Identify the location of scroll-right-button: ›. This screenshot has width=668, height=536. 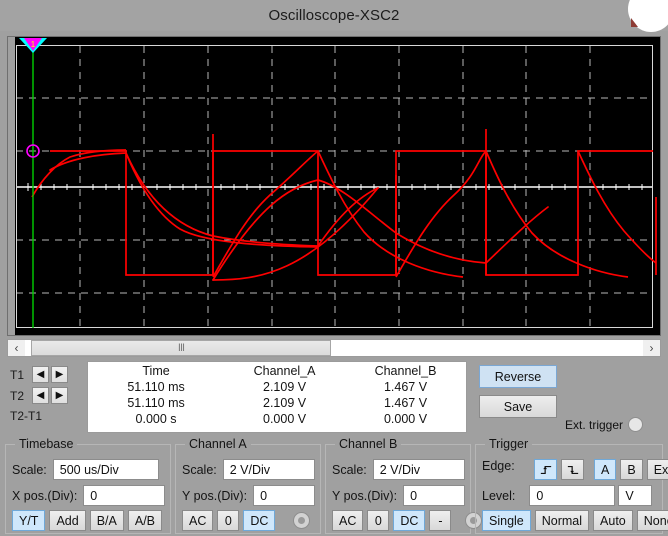
(651, 348).